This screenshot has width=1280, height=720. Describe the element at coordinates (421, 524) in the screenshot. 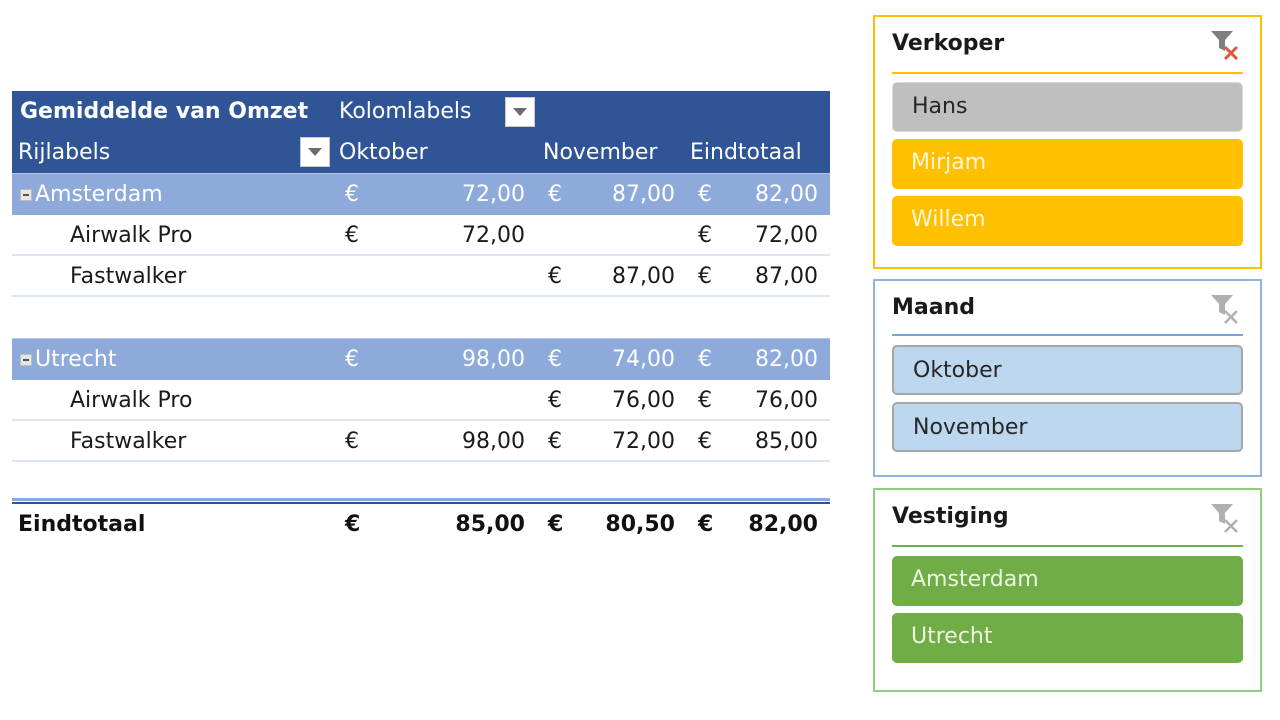

I see `grand-total-row: Eindtotaal € 85,00 € 80,50 € 82,00` at that location.